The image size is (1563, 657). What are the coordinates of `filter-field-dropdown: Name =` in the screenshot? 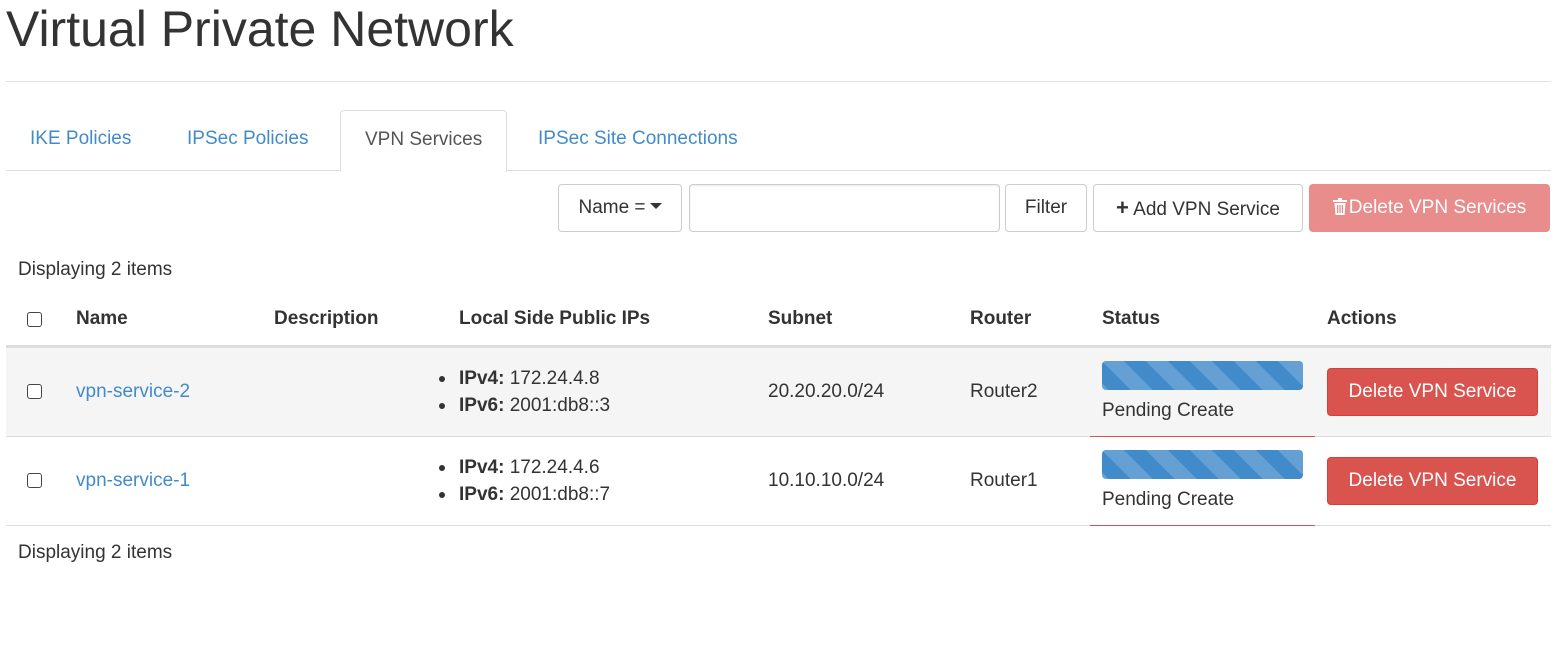 It's located at (620, 208).